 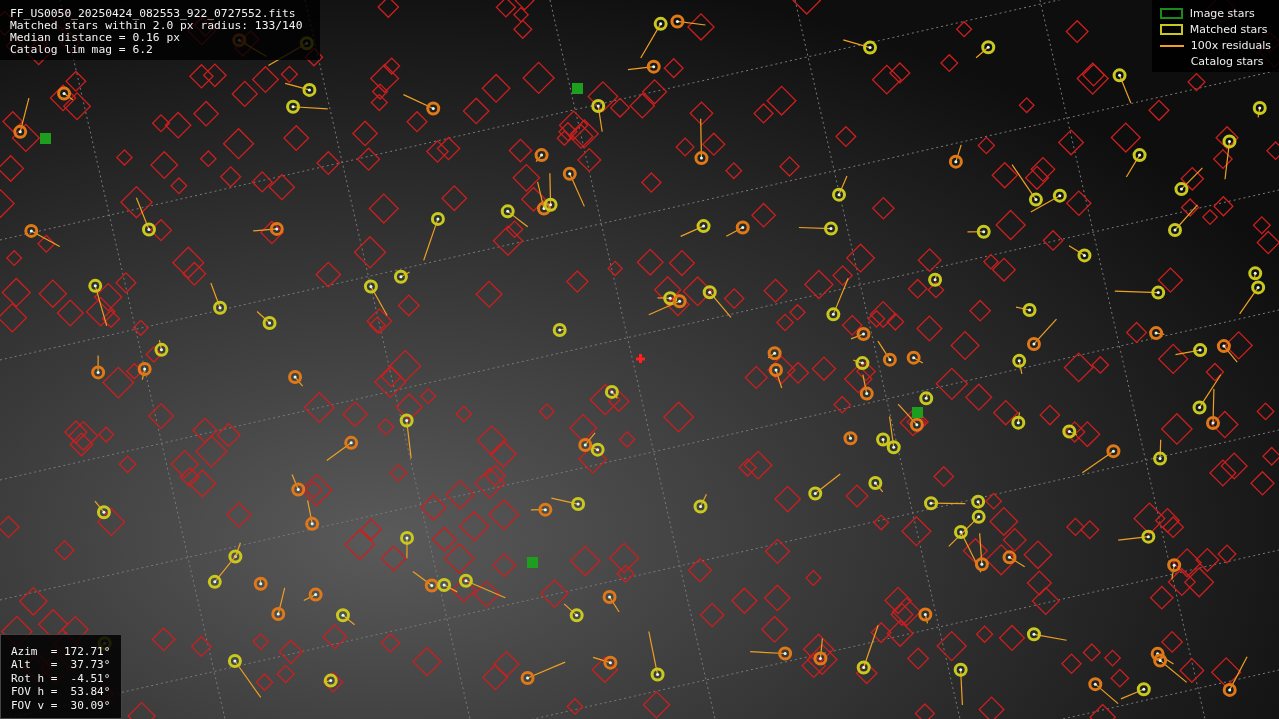 I want to click on legend-label: Matched stars, so click(x=1228, y=29).